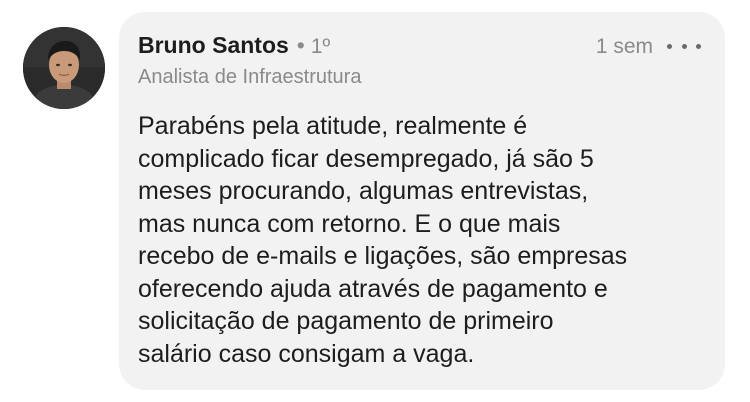  What do you see at coordinates (213, 45) in the screenshot?
I see `author-name: Bruno Santos` at bounding box center [213, 45].